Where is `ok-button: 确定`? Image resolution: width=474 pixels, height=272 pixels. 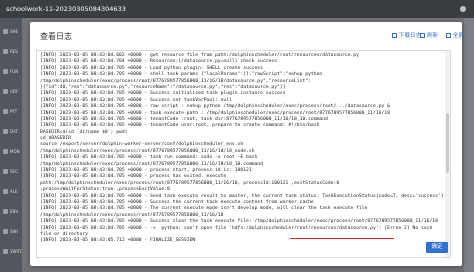
ok-button: 确定 is located at coordinates (437, 247).